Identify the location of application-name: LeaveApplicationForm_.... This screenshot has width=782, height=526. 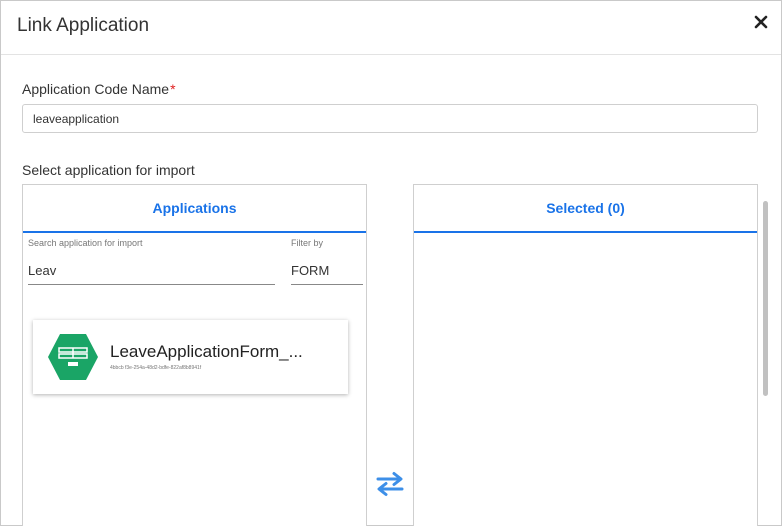
(206, 351).